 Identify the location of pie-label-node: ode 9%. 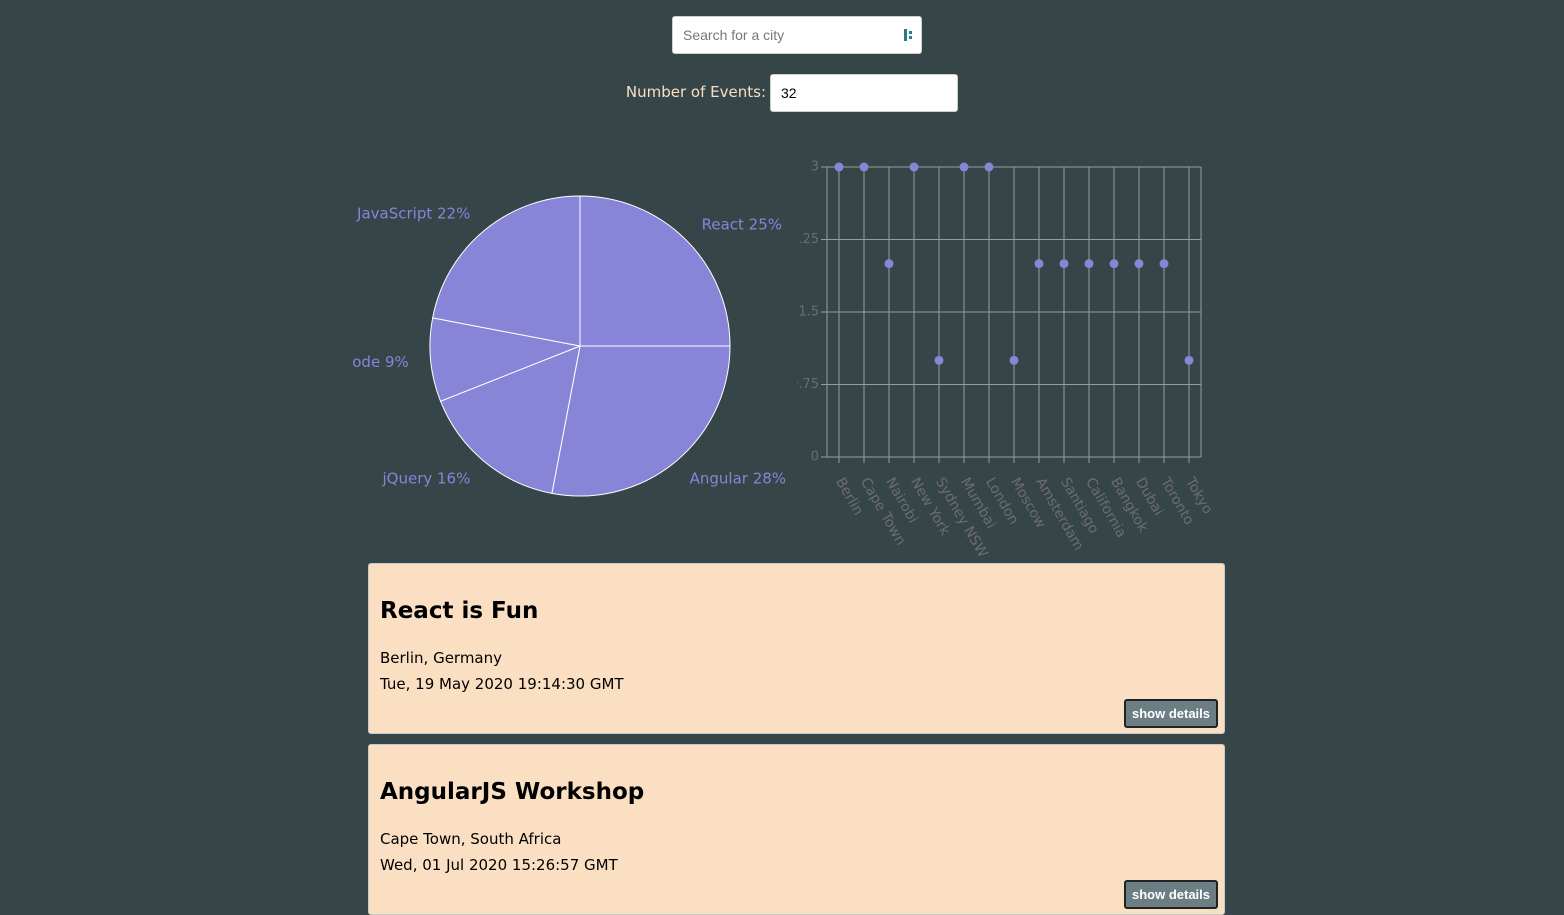
(380, 362).